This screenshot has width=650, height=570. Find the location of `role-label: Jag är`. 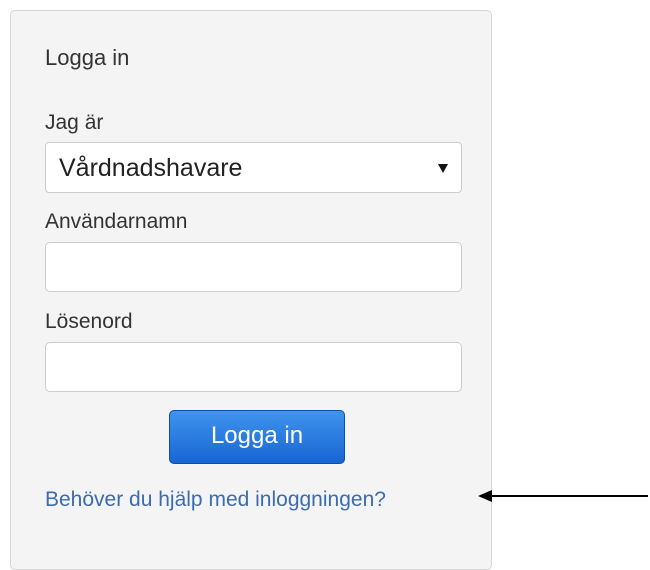

role-label: Jag är is located at coordinates (74, 122).